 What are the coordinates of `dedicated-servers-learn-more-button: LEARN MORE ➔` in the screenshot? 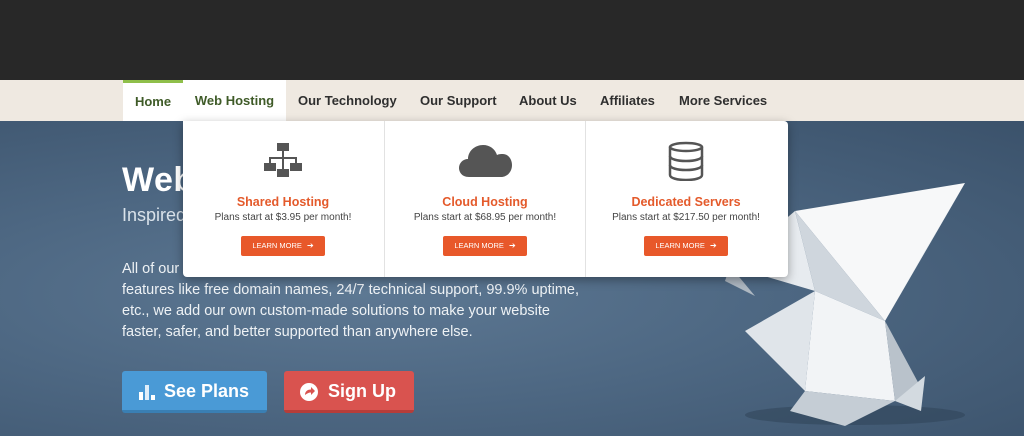 It's located at (686, 246).